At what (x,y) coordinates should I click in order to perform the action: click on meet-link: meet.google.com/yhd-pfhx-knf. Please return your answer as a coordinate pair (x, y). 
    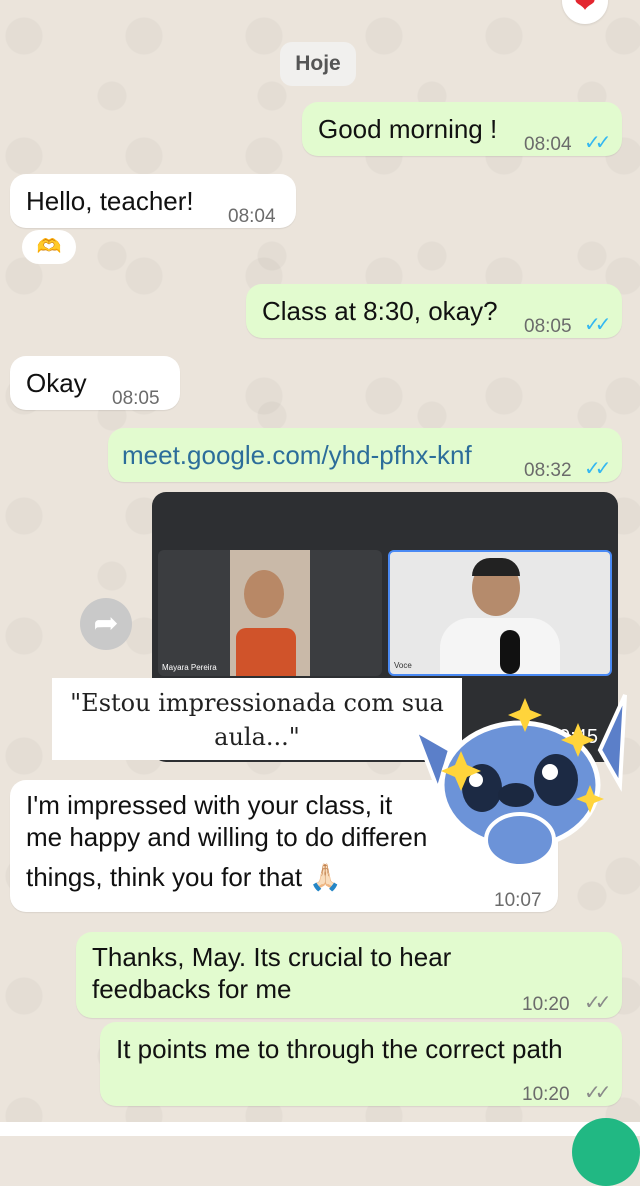
    Looking at the image, I should click on (297, 455).